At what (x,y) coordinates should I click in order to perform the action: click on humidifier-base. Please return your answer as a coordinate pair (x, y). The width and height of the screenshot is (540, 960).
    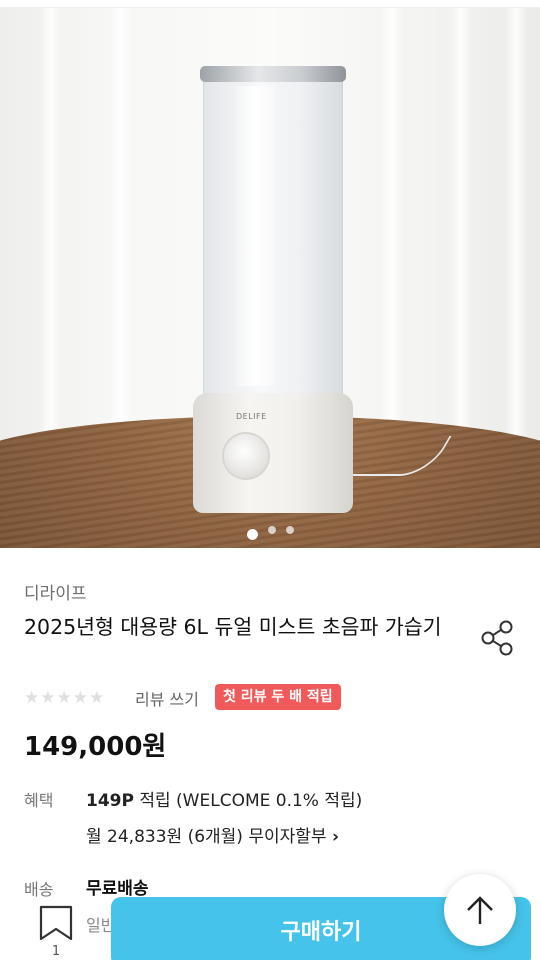
    Looking at the image, I should click on (273, 453).